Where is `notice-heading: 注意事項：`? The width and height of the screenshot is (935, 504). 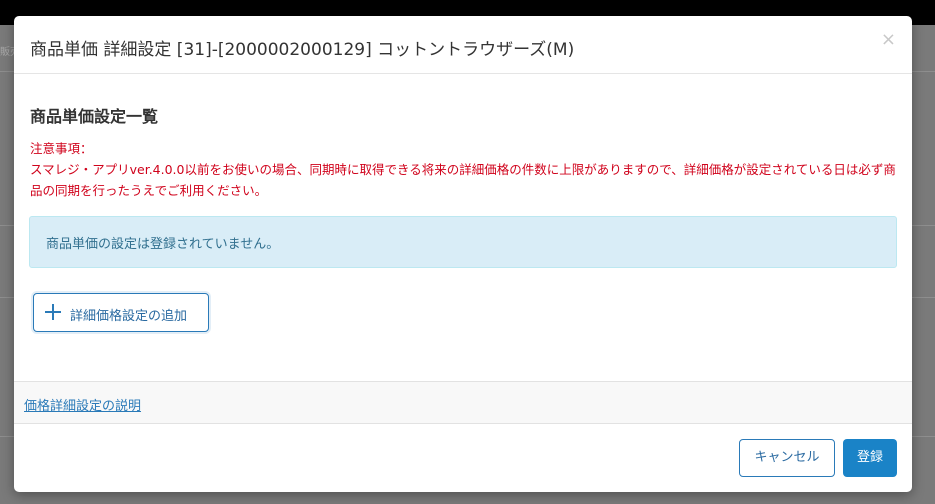
notice-heading: 注意事項： is located at coordinates (61, 148).